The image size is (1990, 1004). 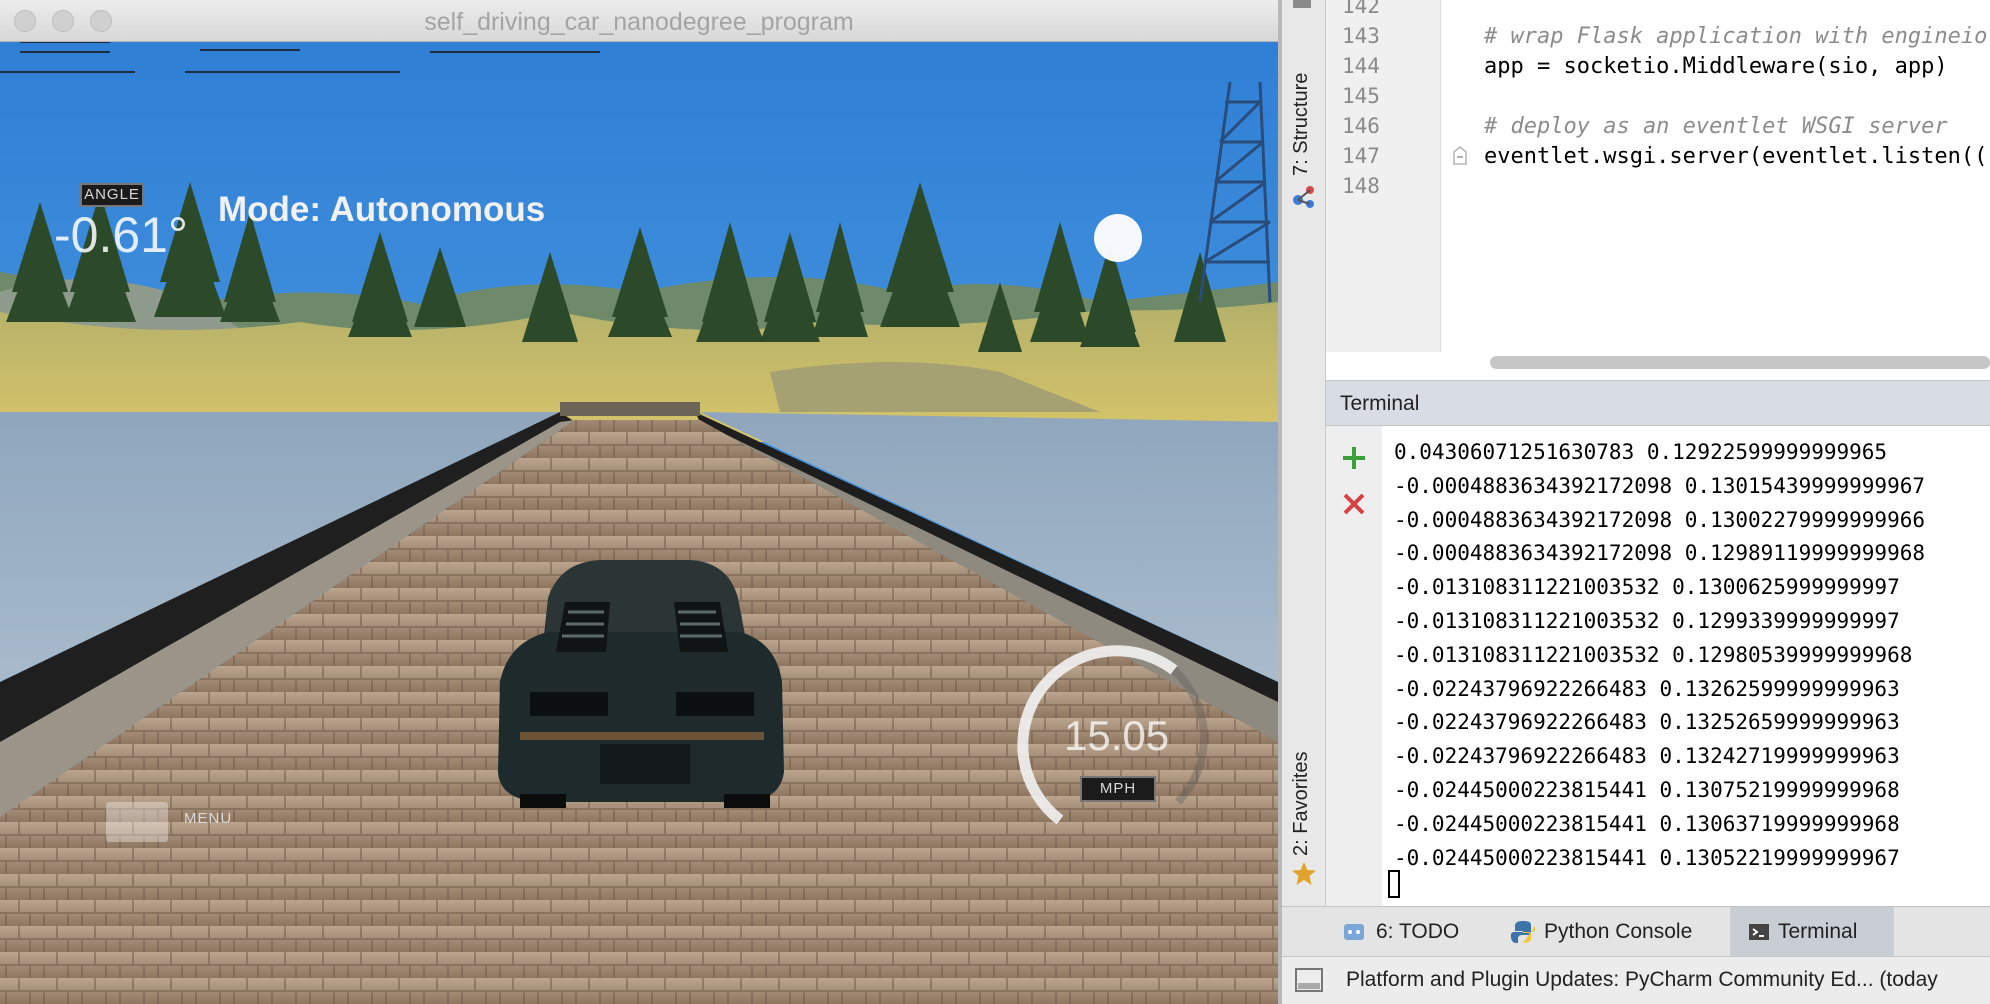 I want to click on line-number: 147, so click(x=1361, y=156).